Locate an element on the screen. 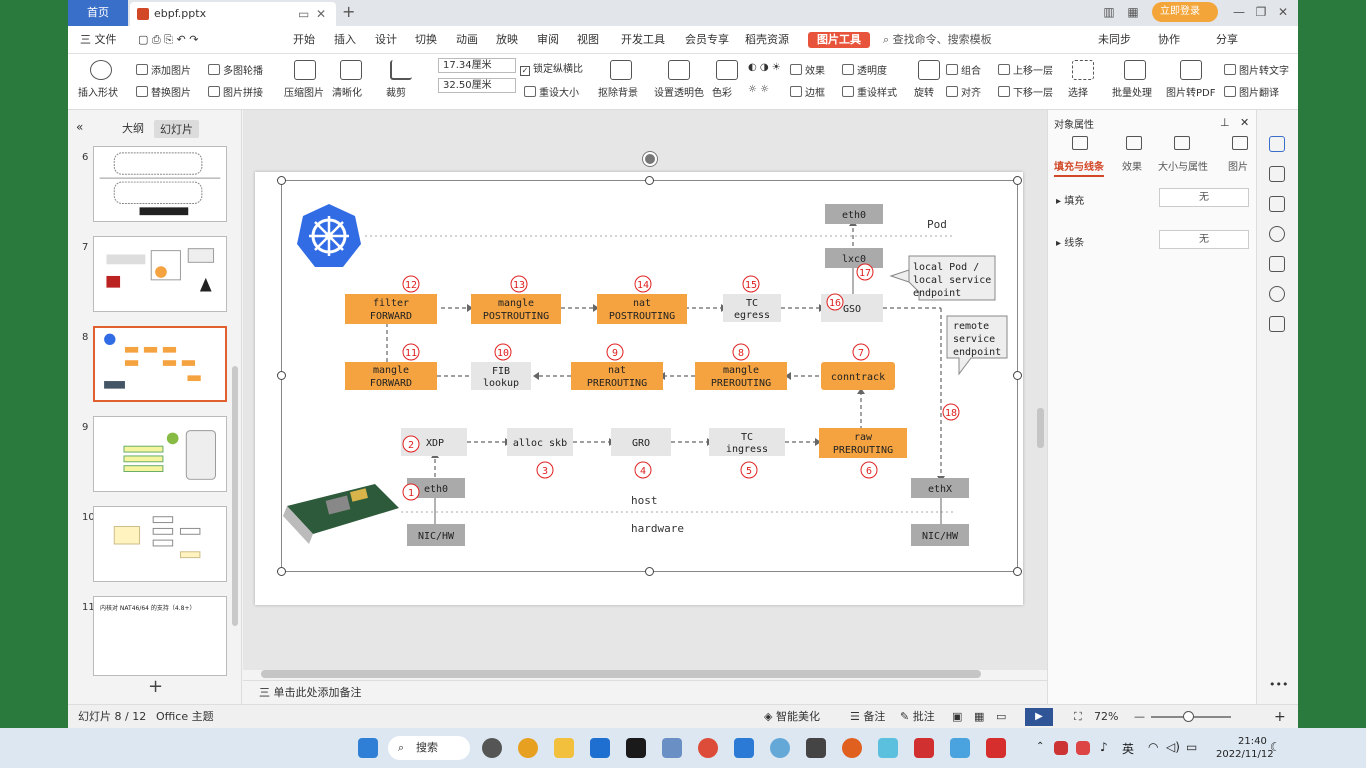 This screenshot has width=1366, height=768. clarify-label: 清晰化 is located at coordinates (347, 91).